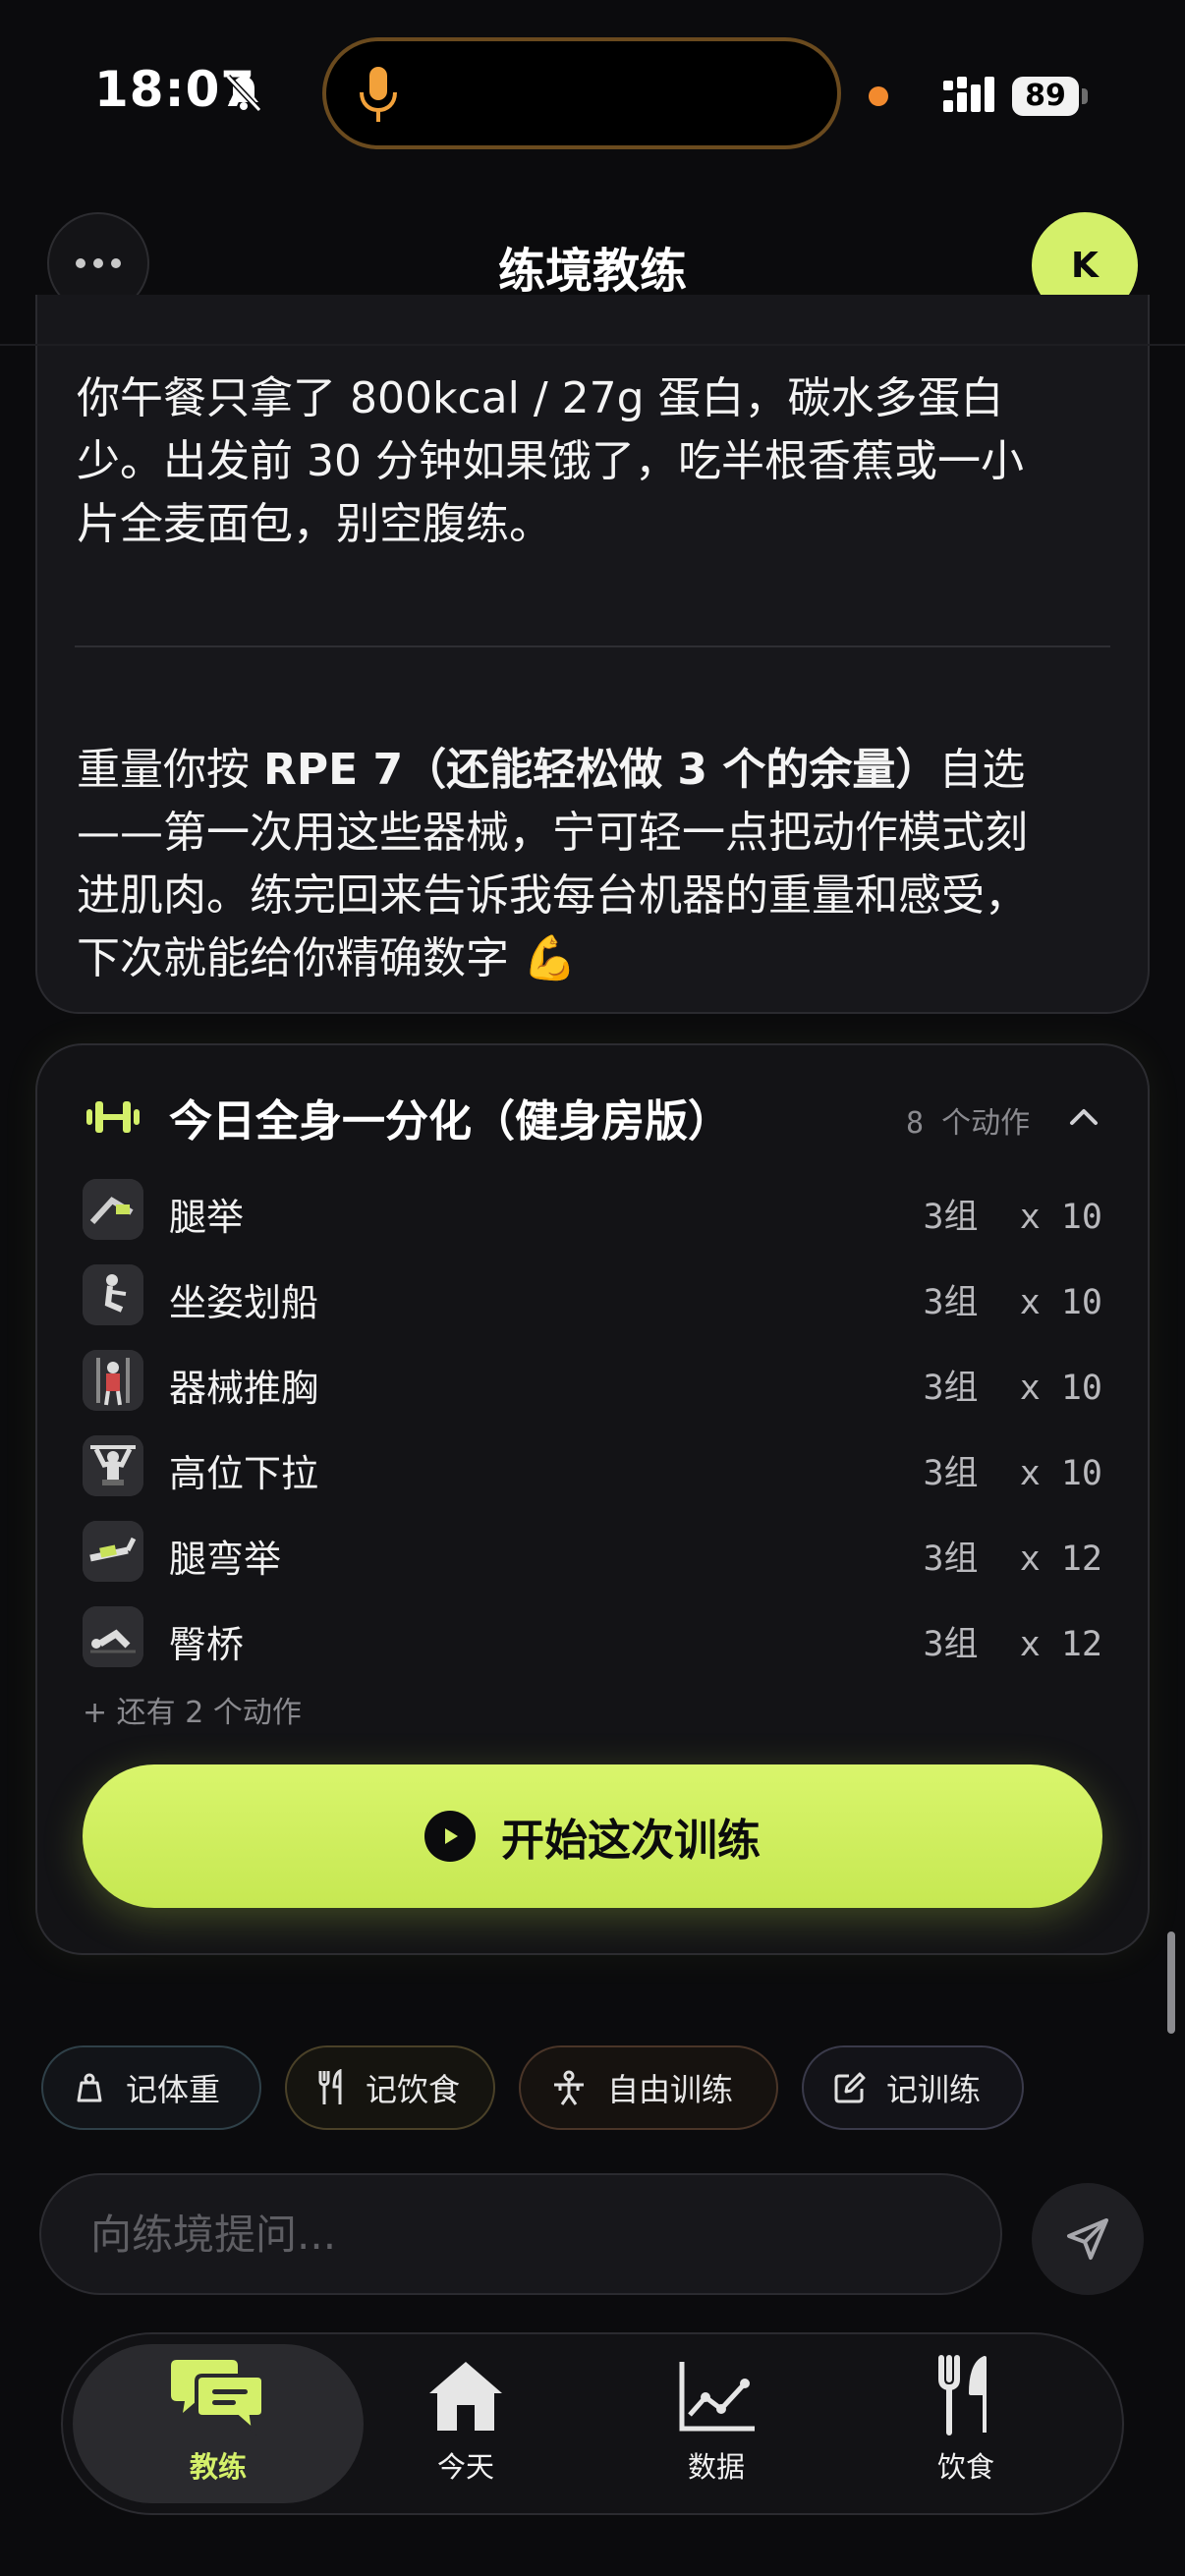 The width and height of the screenshot is (1185, 2576). Describe the element at coordinates (592, 1467) in the screenshot. I see `exercise-row: 高位下拉 3组 x 10` at that location.